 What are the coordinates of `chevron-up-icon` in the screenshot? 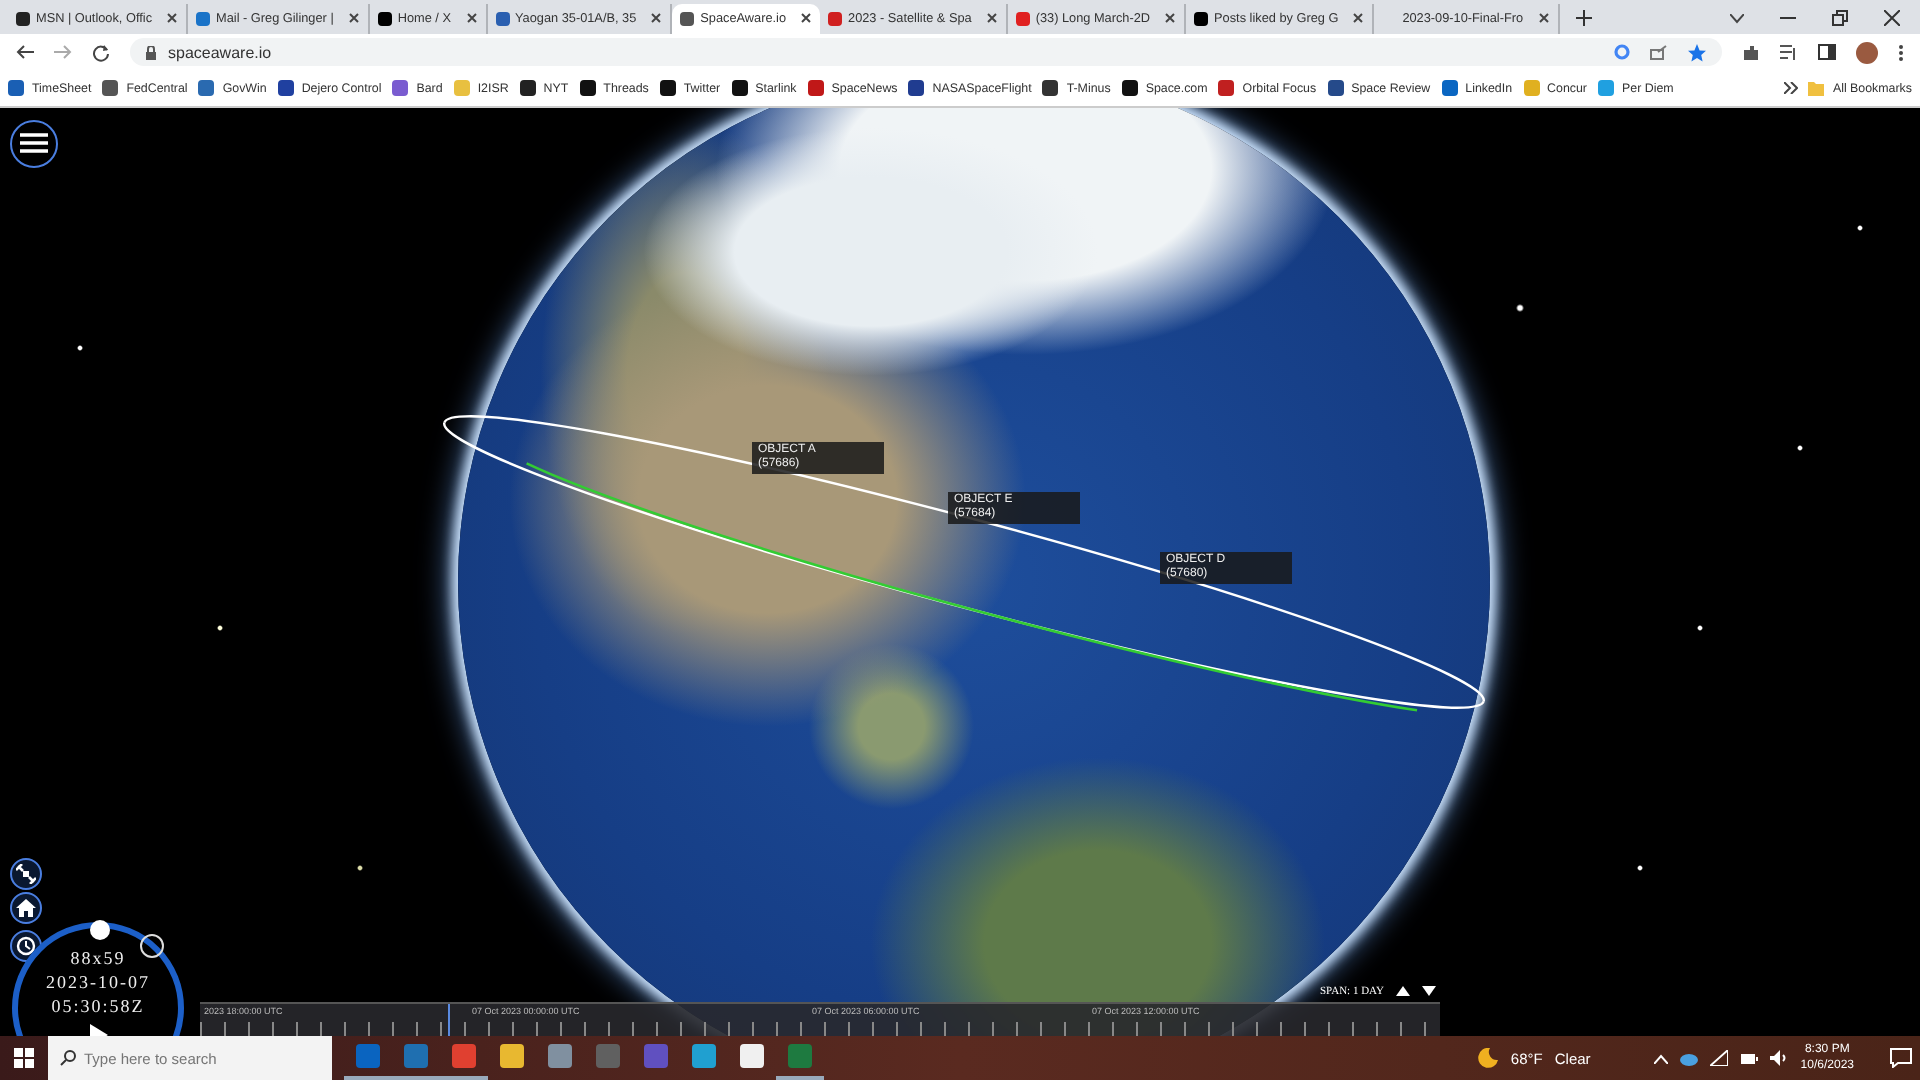 It's located at (1661, 1058).